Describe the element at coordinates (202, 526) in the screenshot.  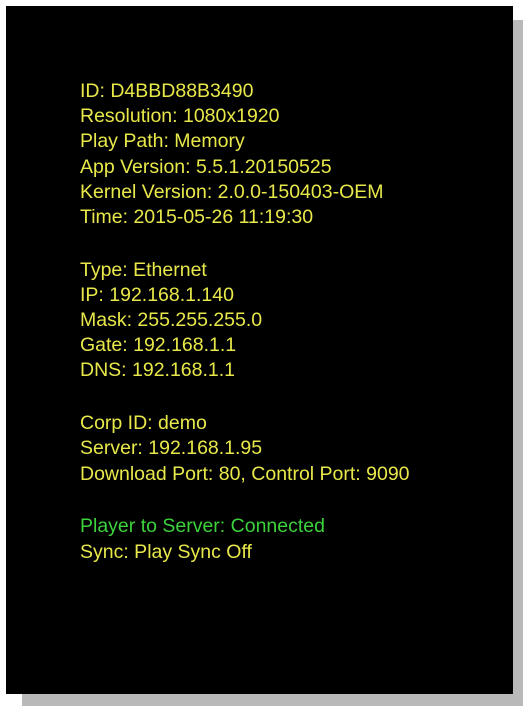
I see `connection-status-text: Player to Server: Connected` at that location.